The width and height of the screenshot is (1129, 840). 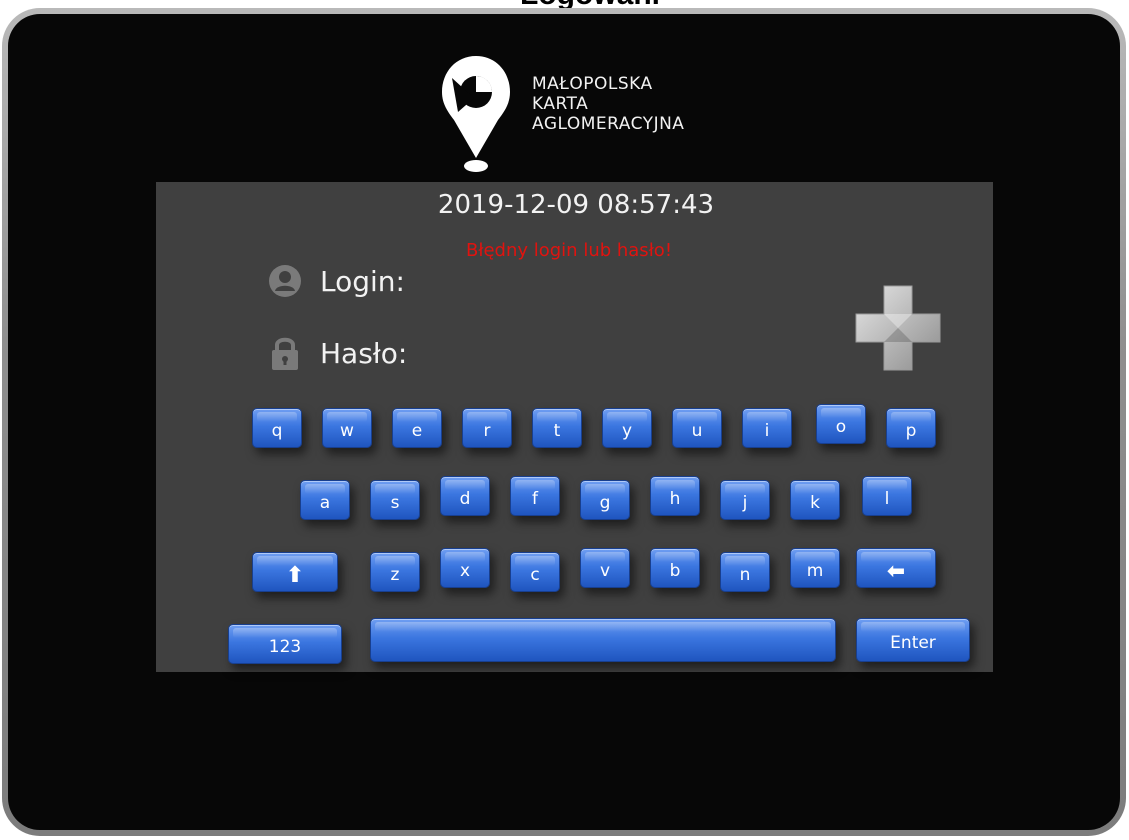 What do you see at coordinates (841, 427) in the screenshot?
I see `key-label: o` at bounding box center [841, 427].